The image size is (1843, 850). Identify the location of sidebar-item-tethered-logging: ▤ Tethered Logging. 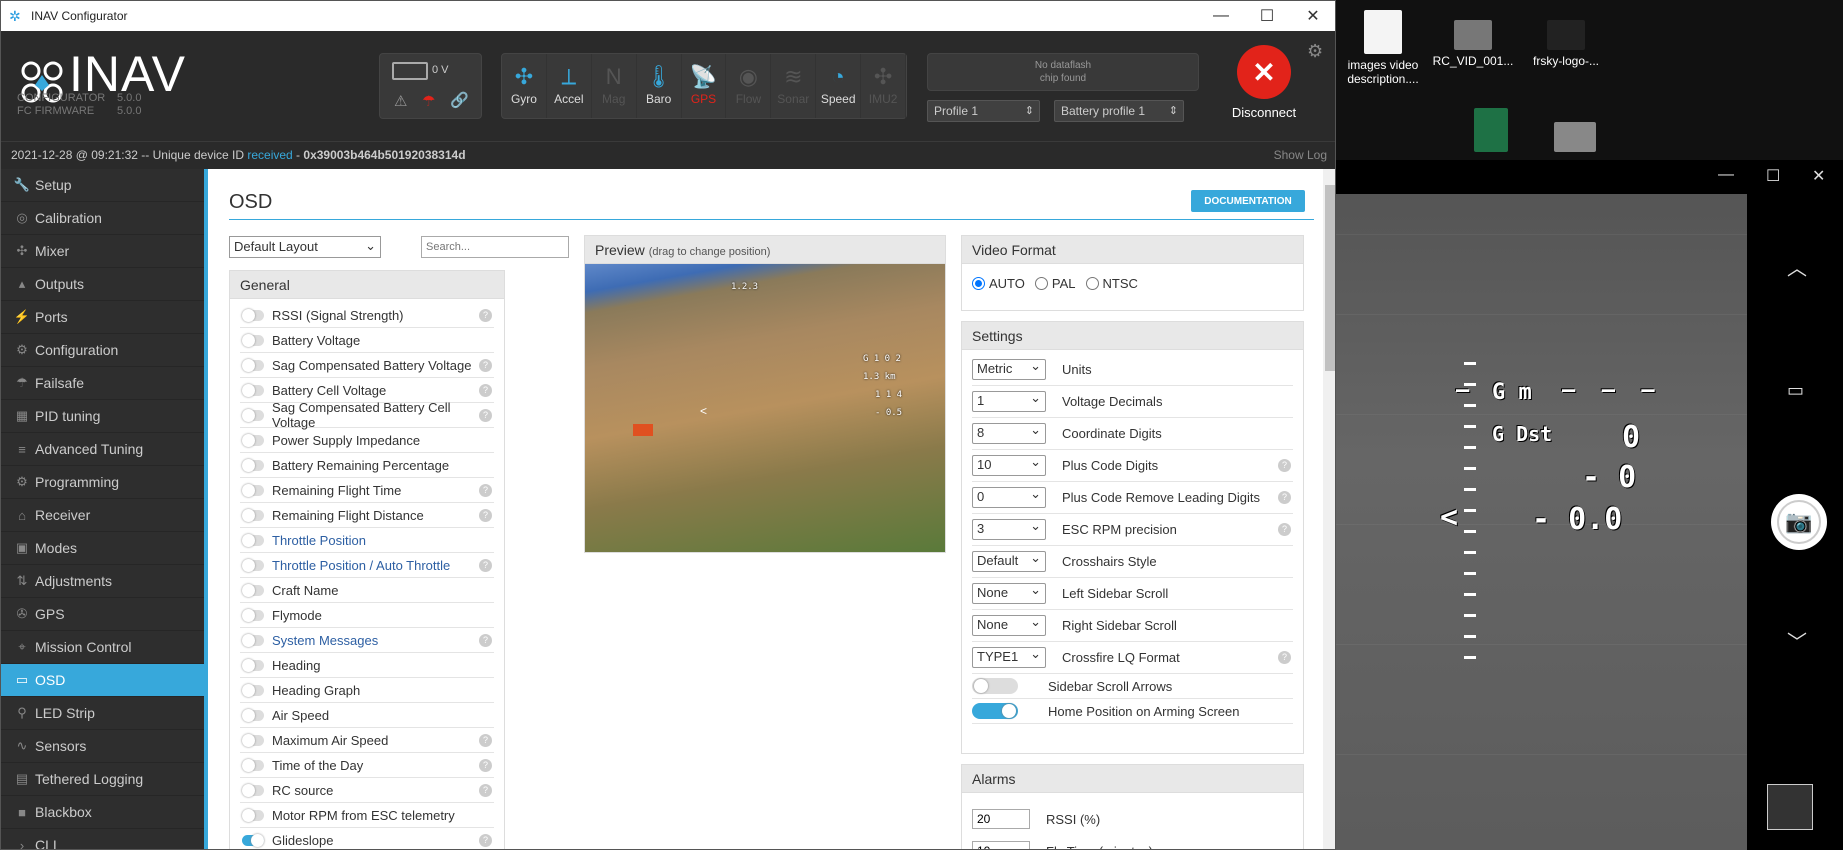
(102, 779).